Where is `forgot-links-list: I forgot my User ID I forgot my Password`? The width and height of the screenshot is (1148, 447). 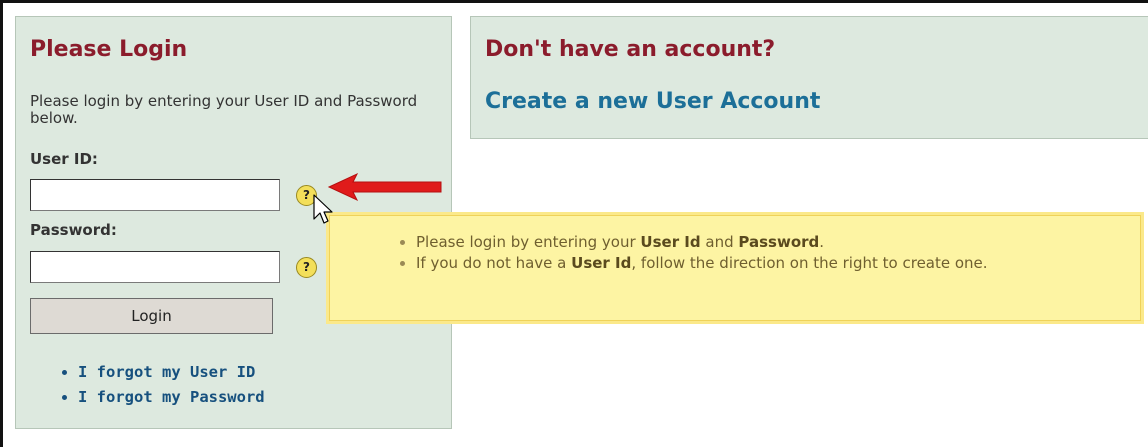
forgot-links-list: I forgot my User ID I forgot my Password is located at coordinates (140, 385).